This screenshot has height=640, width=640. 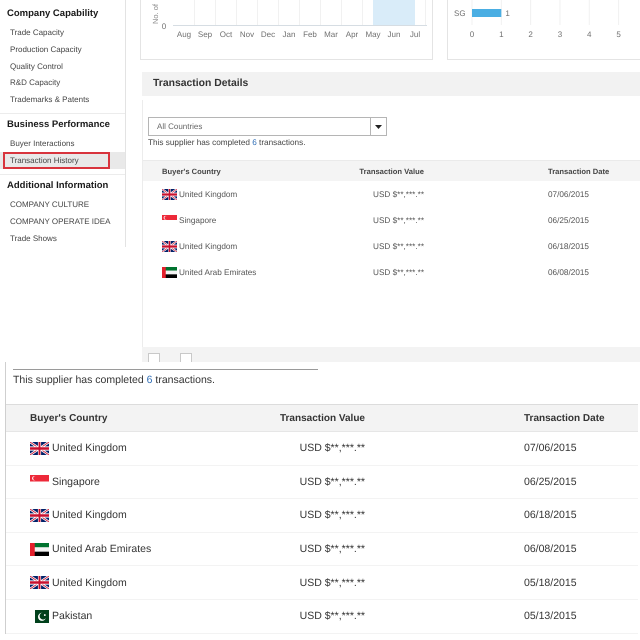 I want to click on column-header: Transaction Date, so click(x=564, y=418).